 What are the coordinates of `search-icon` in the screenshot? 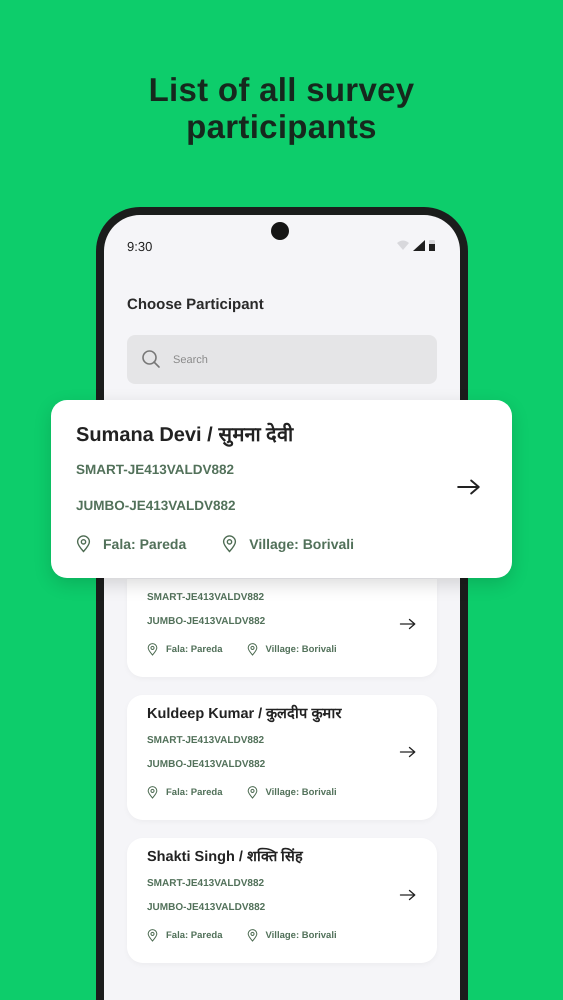 It's located at (151, 359).